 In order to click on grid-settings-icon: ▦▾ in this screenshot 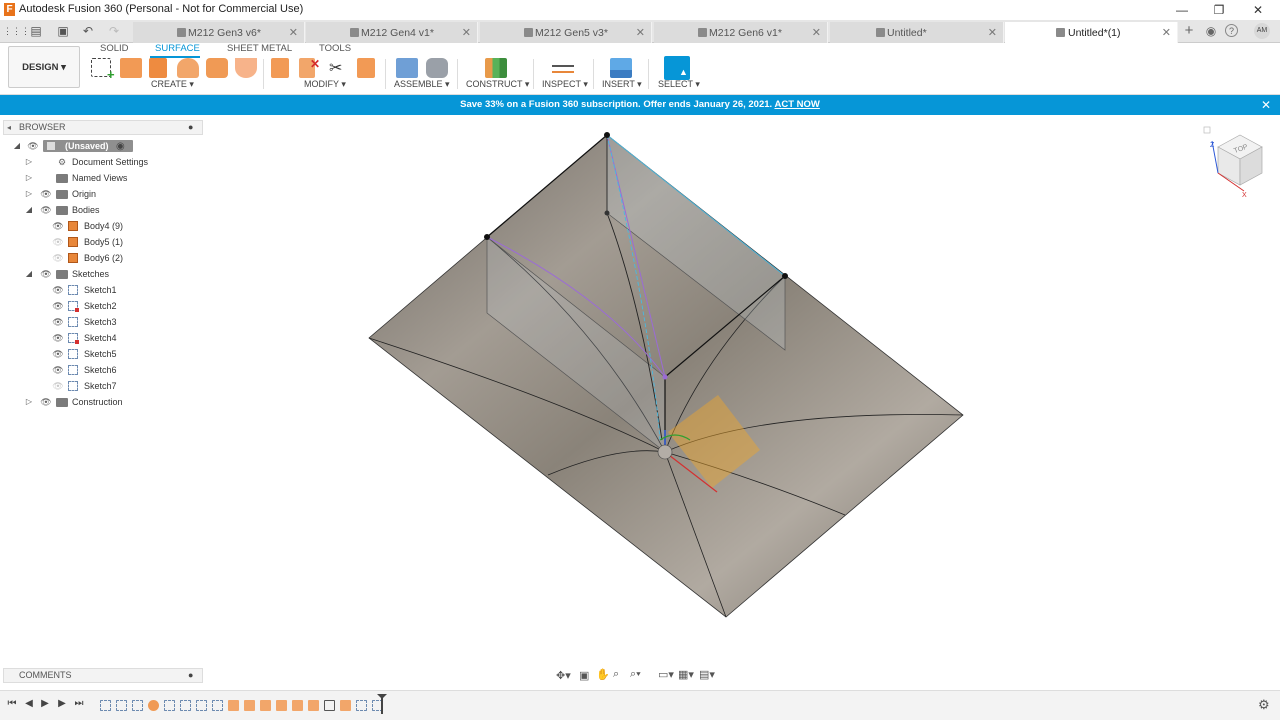, I will do `click(686, 674)`.